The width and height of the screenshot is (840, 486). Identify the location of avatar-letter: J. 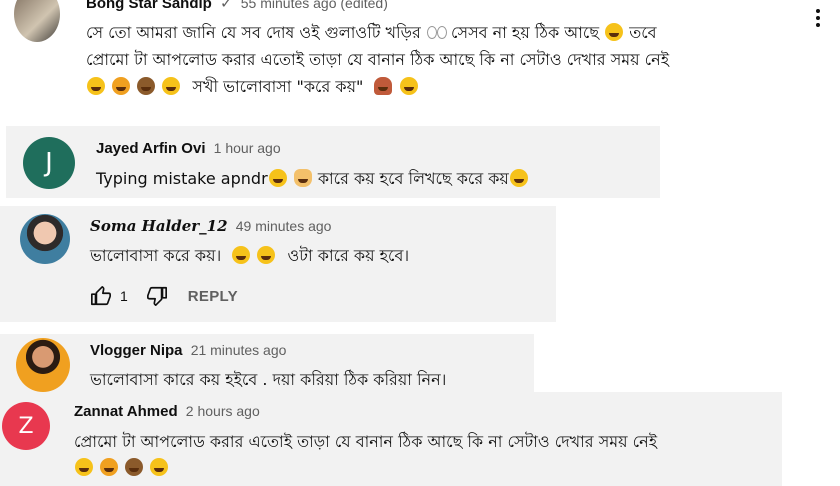
(49, 163).